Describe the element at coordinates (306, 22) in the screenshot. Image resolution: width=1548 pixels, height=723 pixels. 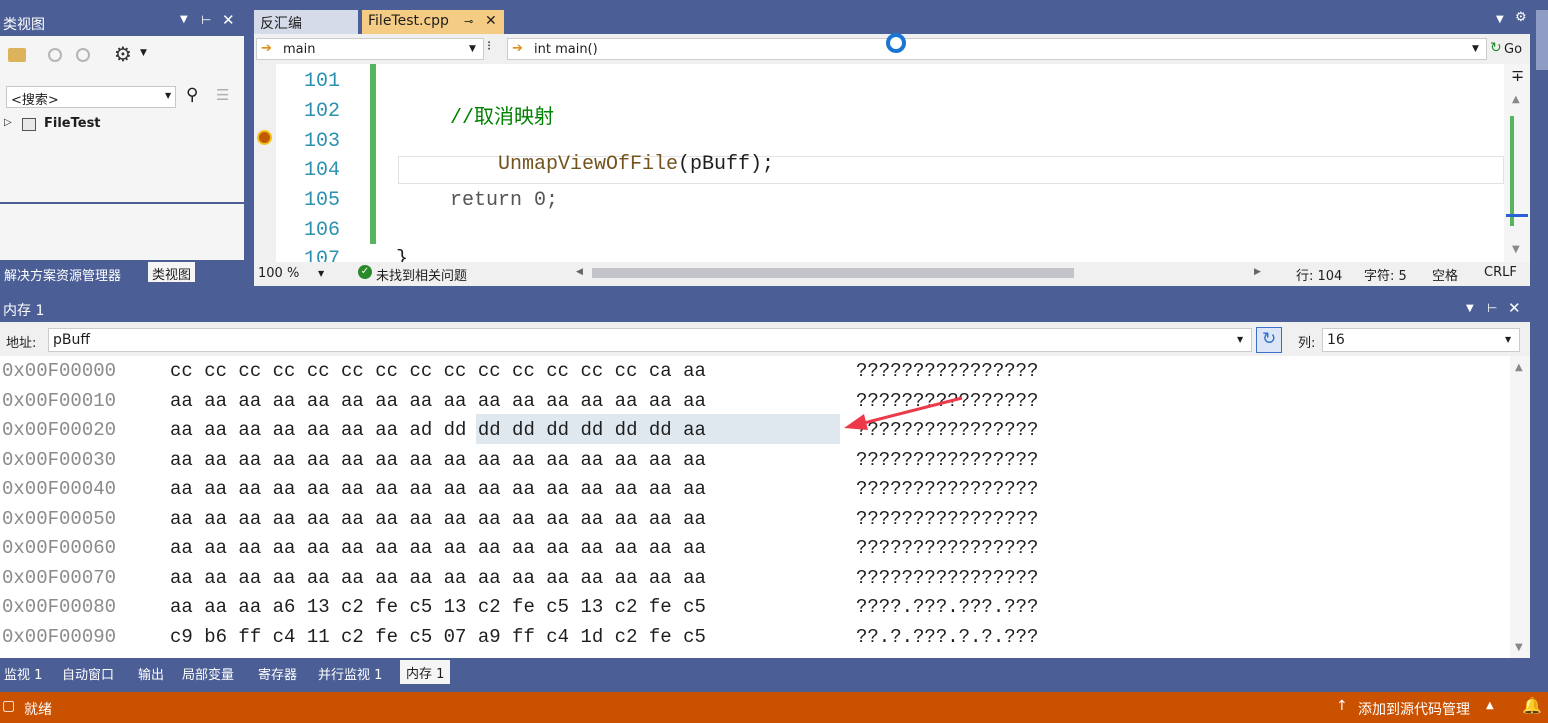
I see `editor-tab-disasm: 反汇编` at that location.